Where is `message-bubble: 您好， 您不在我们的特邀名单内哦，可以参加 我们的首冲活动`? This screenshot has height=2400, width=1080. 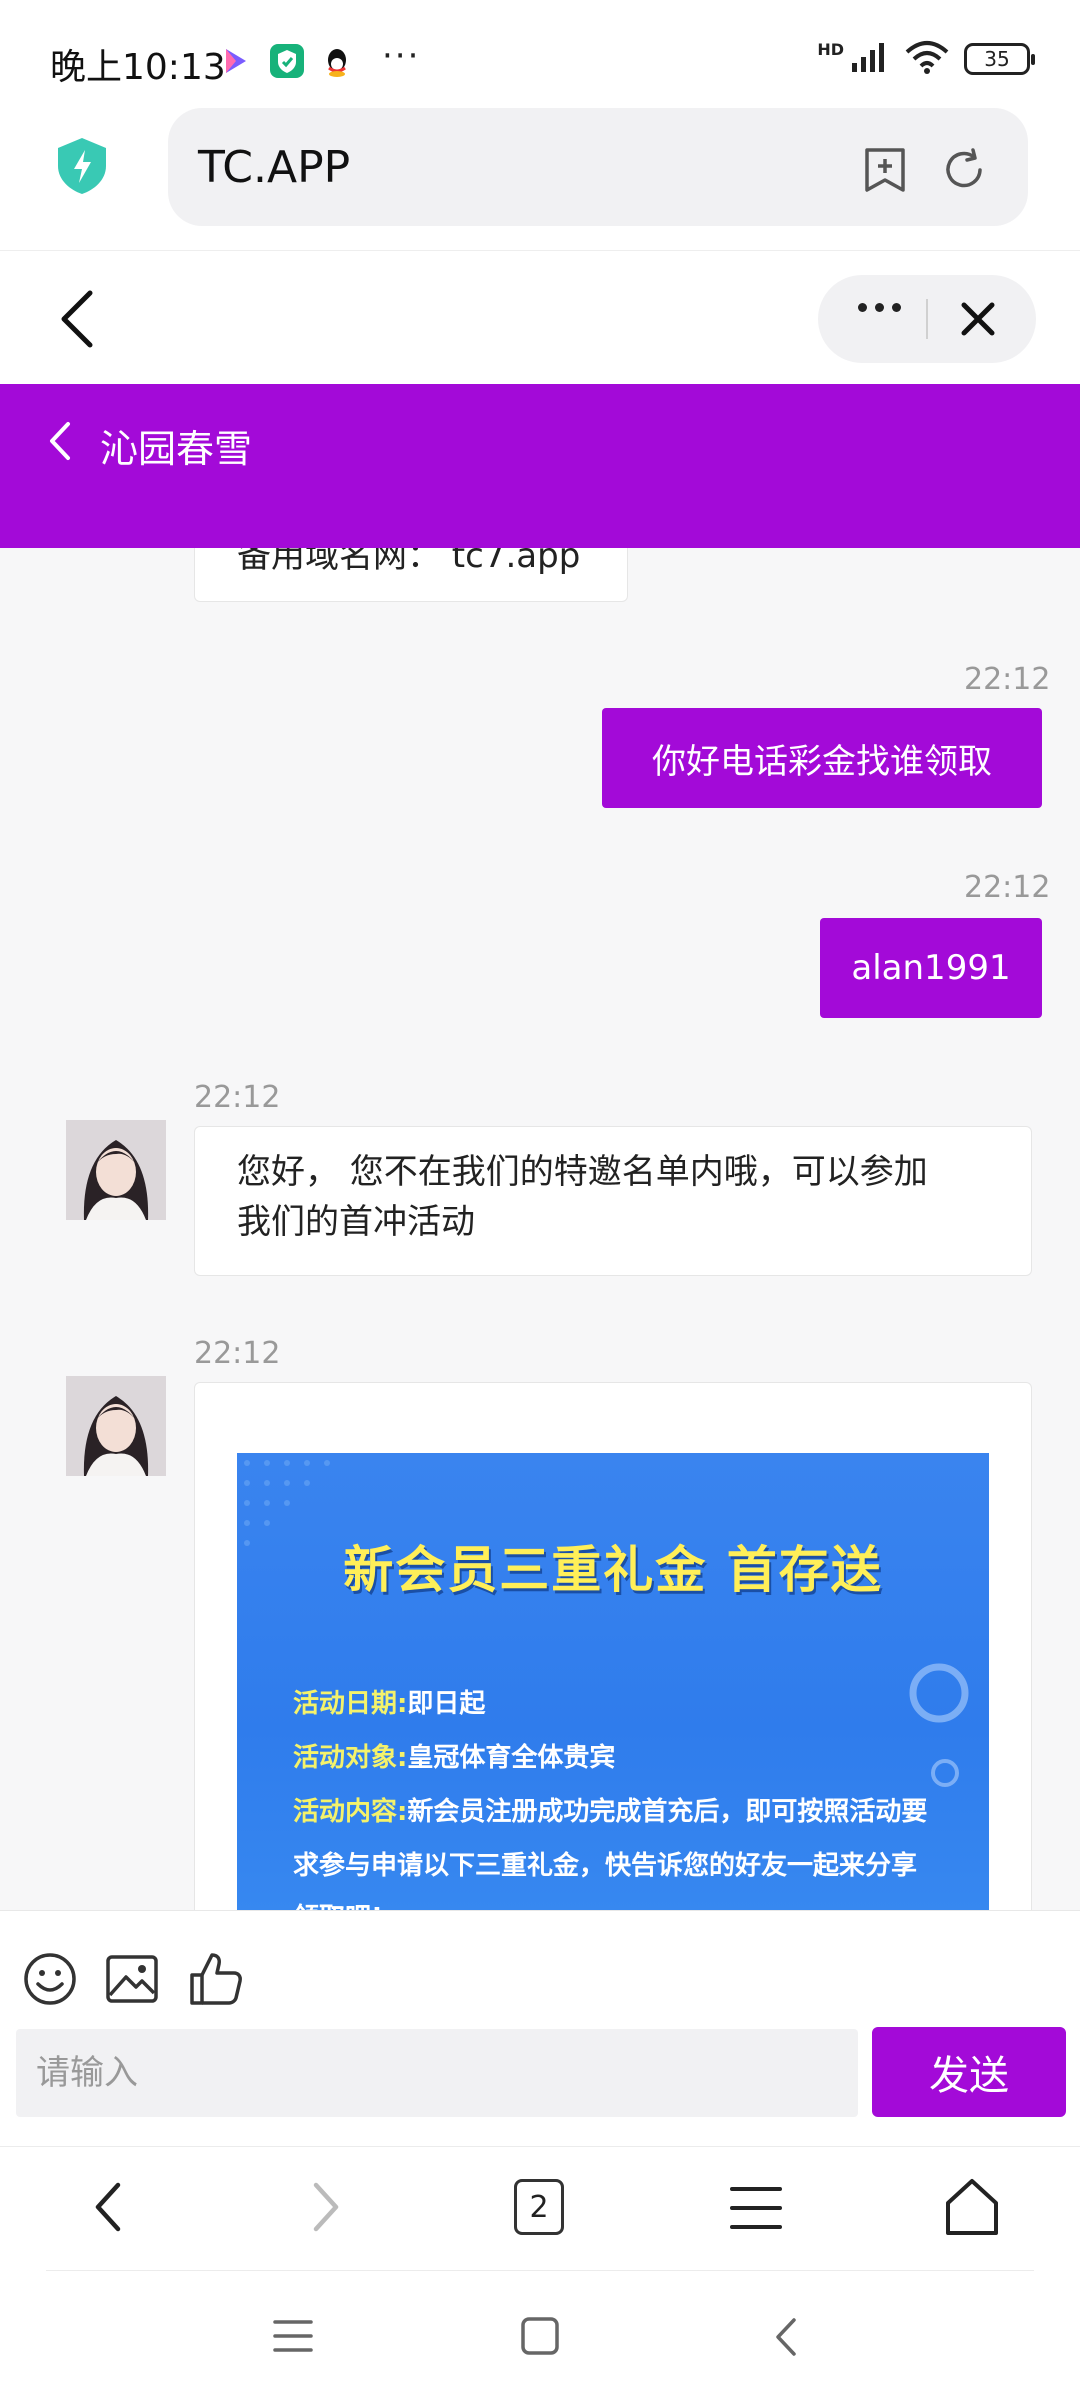
message-bubble: 您好， 您不在我们的特邀名单内哦，可以参加 我们的首冲活动 is located at coordinates (613, 1201).